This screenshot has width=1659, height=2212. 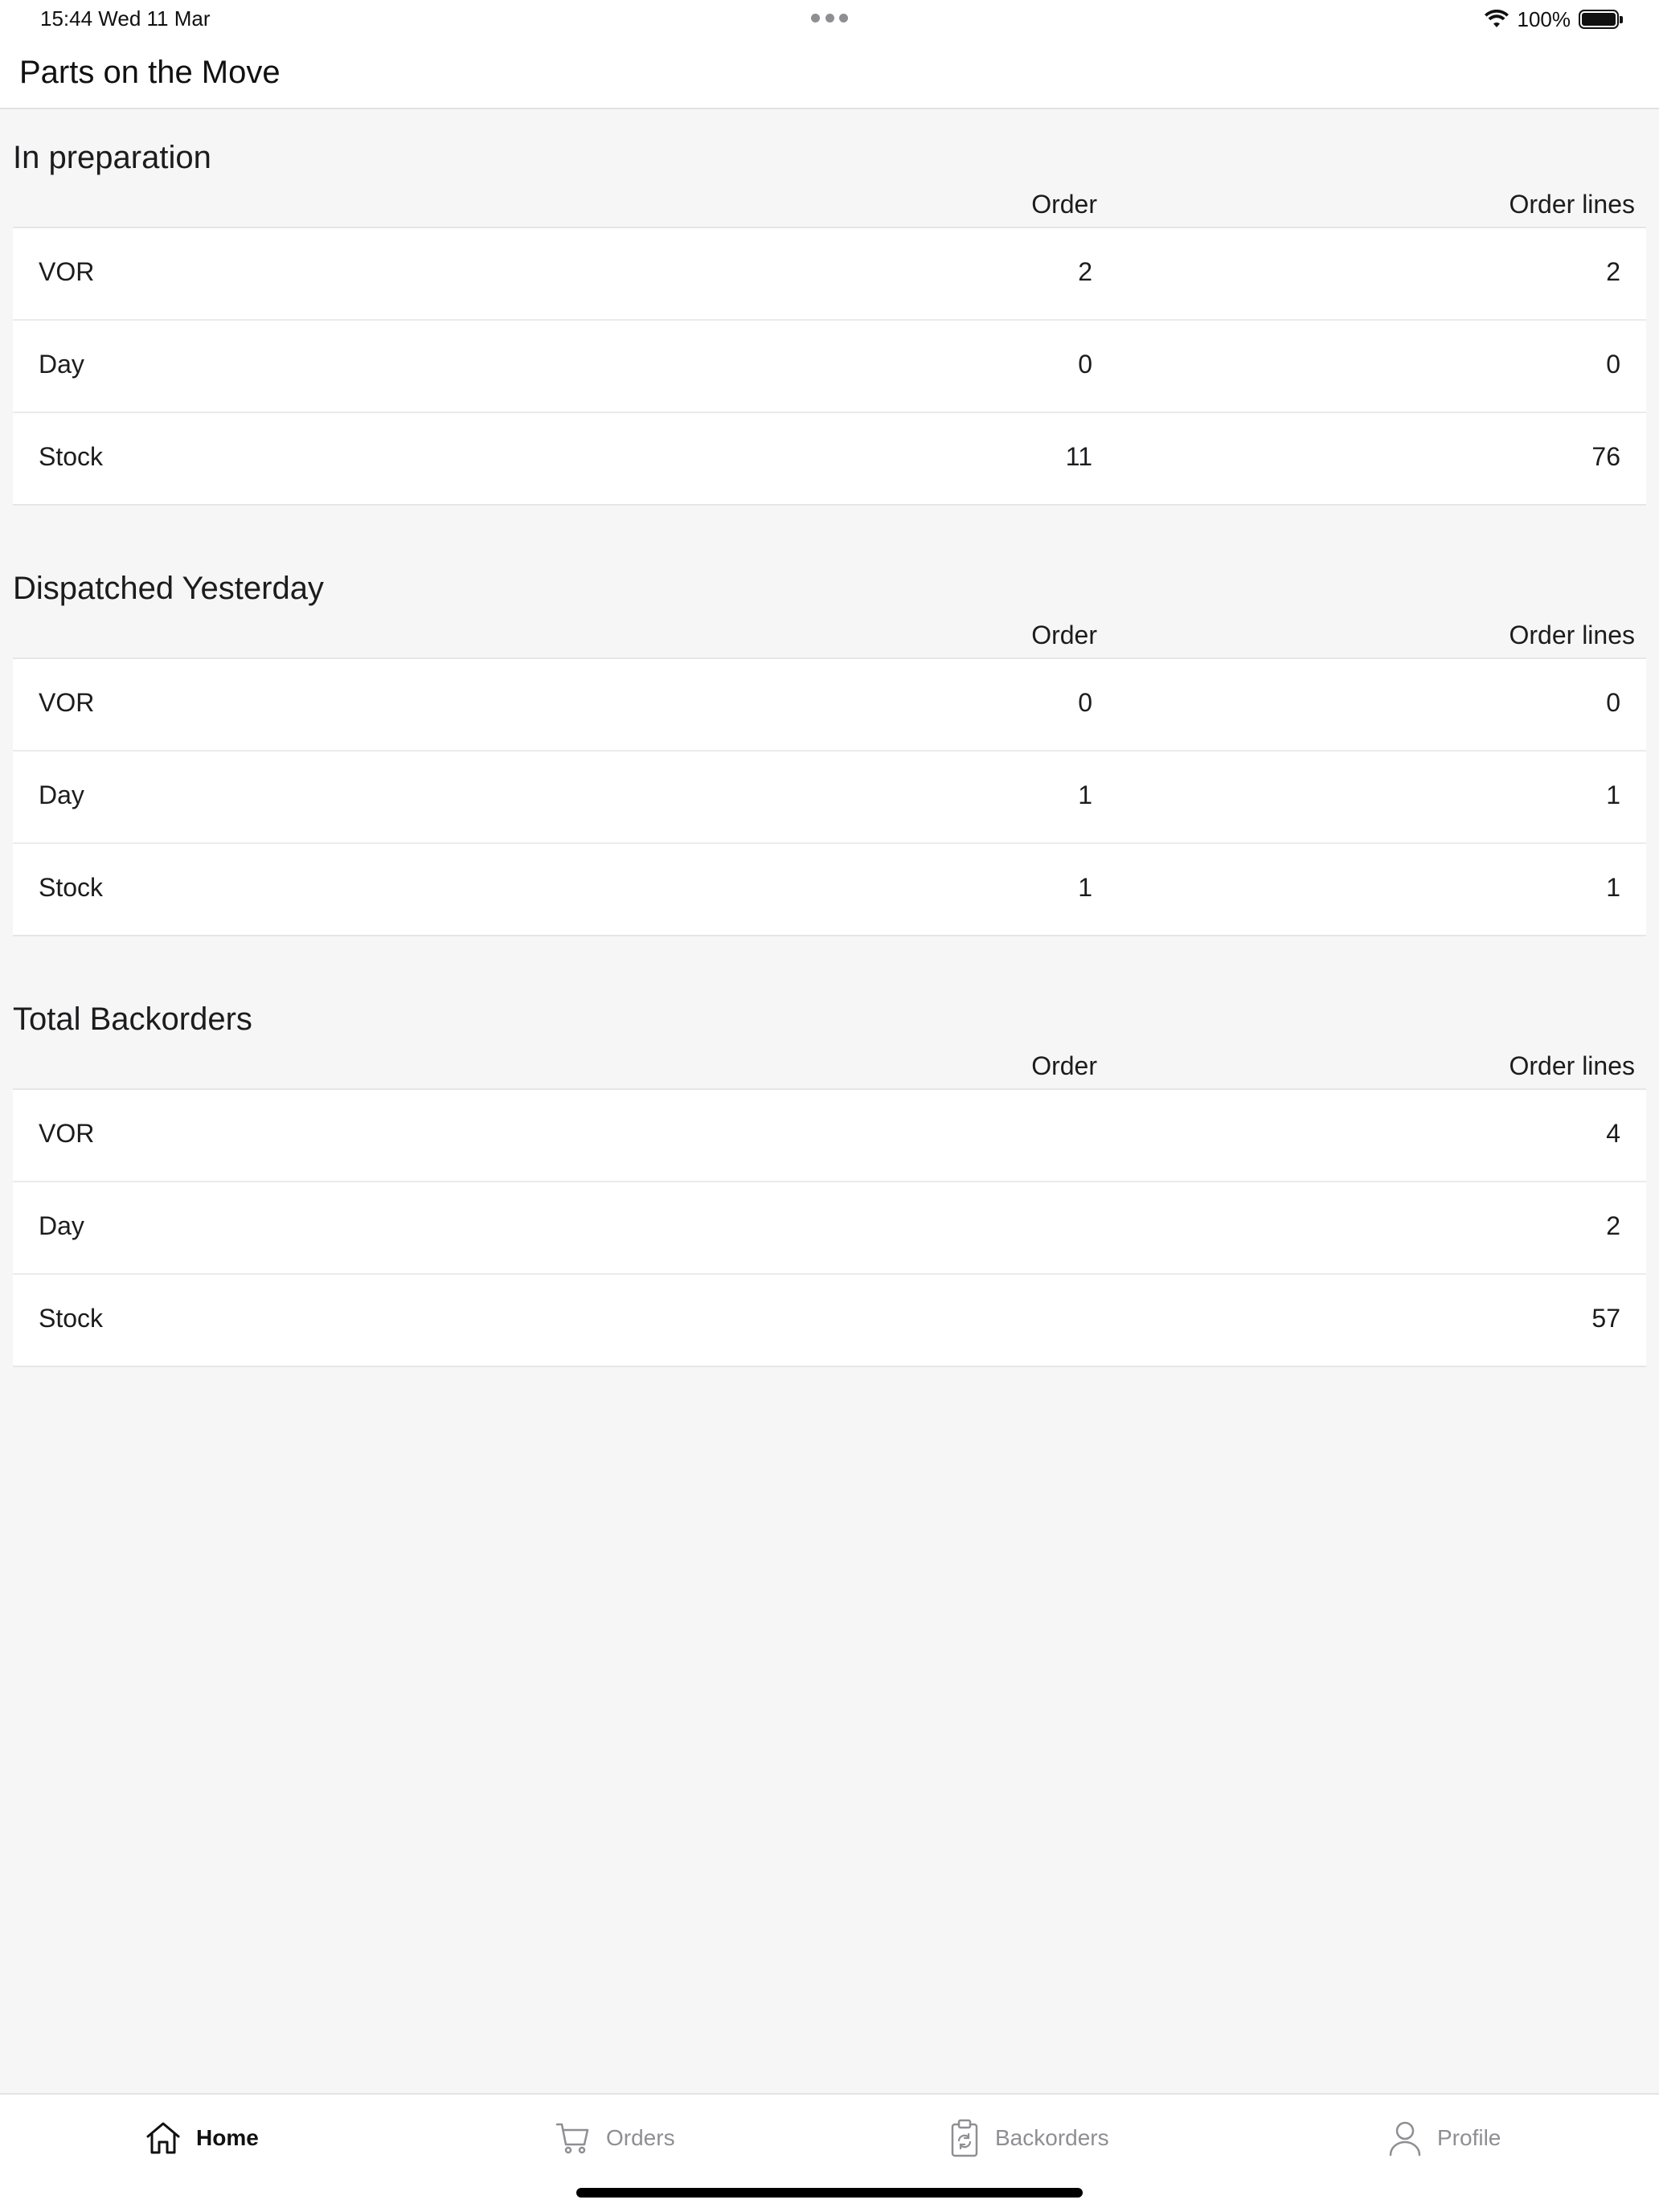 What do you see at coordinates (125, 18) in the screenshot?
I see `status-time-date: 15:44 Wed 11 Mar` at bounding box center [125, 18].